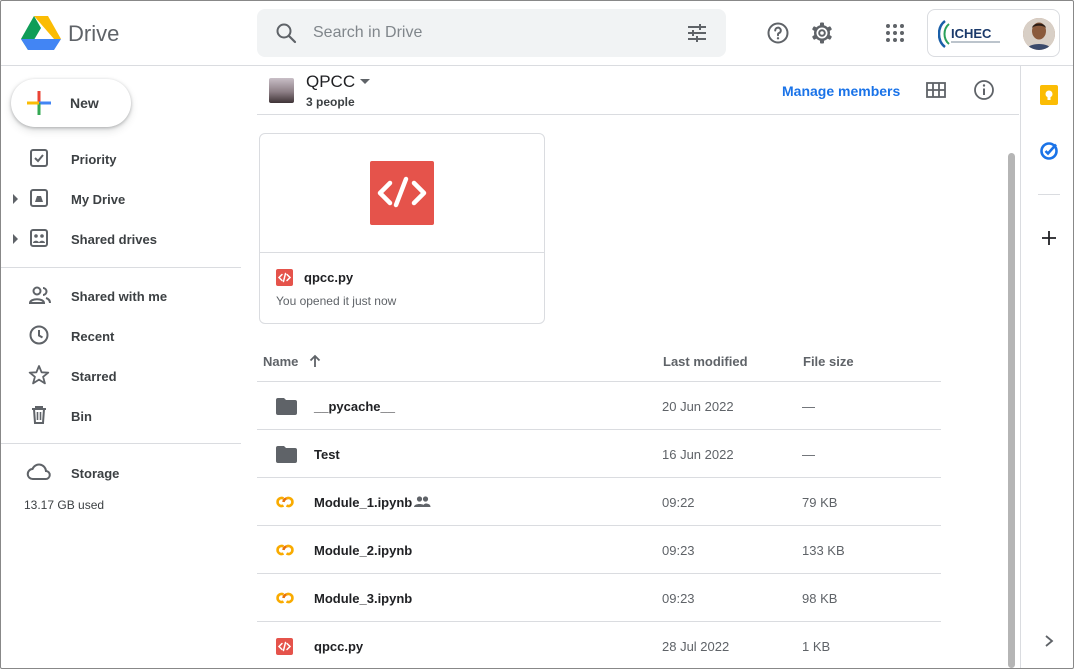 The height and width of the screenshot is (669, 1074). I want to click on file-name: Test, so click(327, 454).